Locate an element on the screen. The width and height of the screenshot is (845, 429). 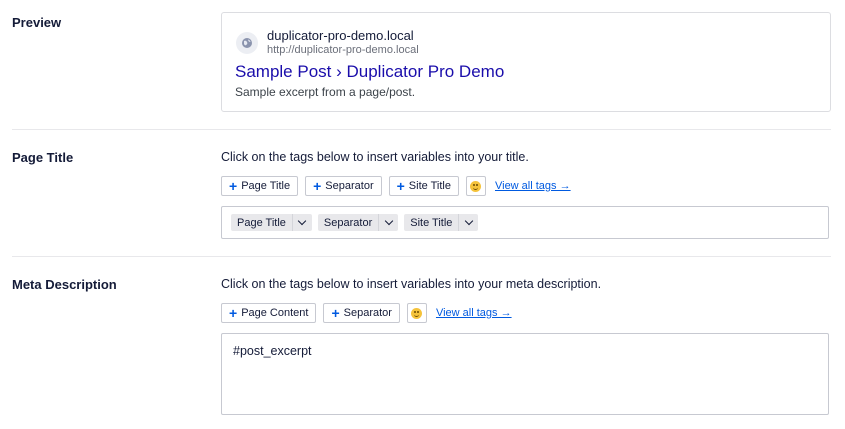
meta-description-label: Meta Description is located at coordinates (64, 284).